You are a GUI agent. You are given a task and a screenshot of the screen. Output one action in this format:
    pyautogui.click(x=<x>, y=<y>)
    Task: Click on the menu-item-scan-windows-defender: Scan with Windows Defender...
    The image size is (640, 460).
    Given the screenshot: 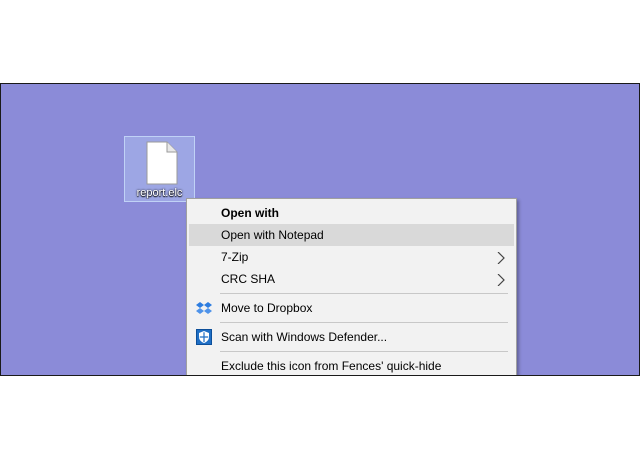 What is the action you would take?
    pyautogui.click(x=351, y=337)
    